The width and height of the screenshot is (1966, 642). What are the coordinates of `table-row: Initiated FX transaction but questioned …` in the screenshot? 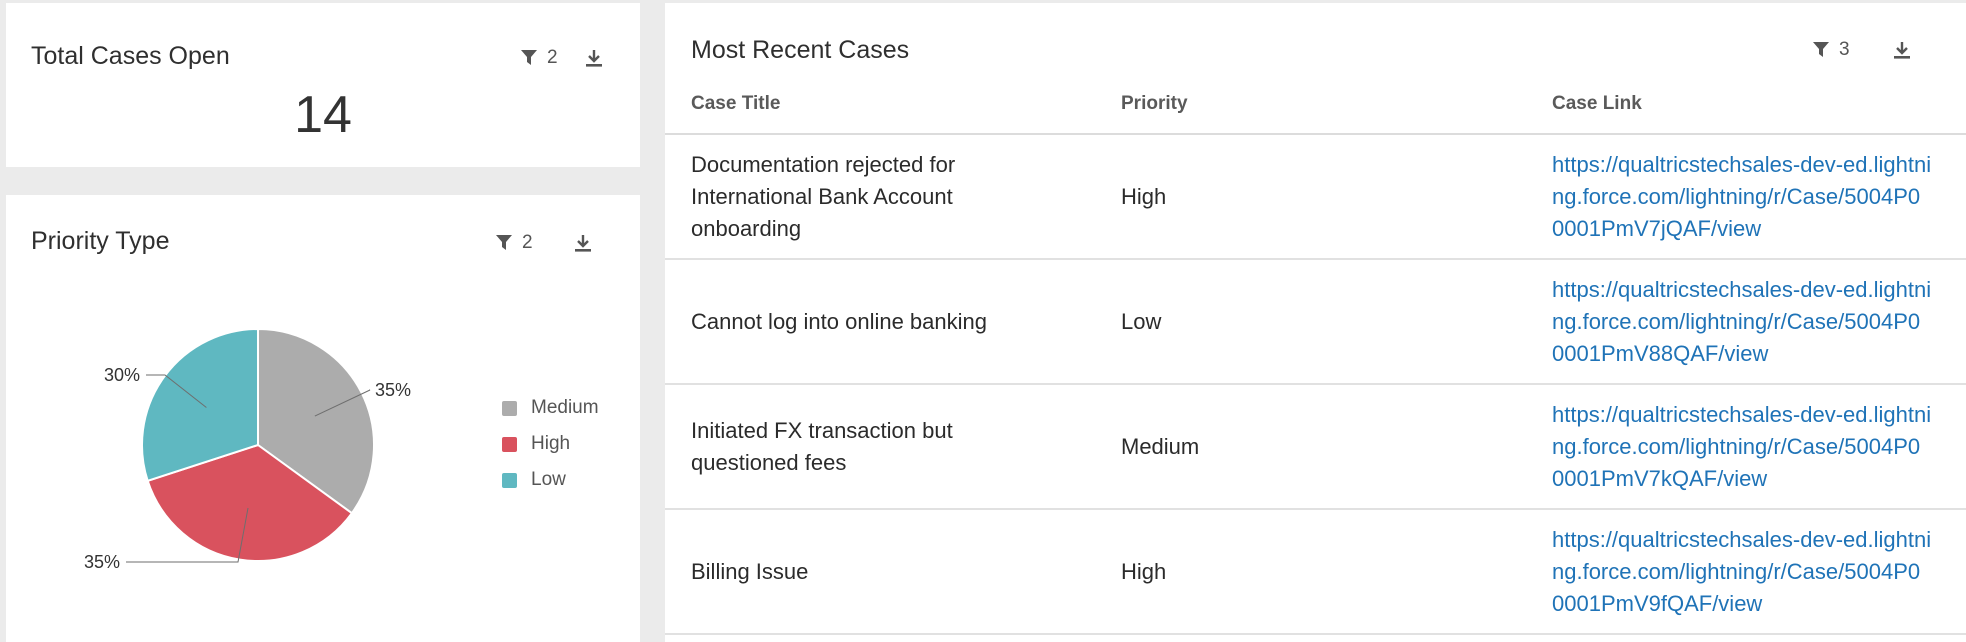 It's located at (1315, 447).